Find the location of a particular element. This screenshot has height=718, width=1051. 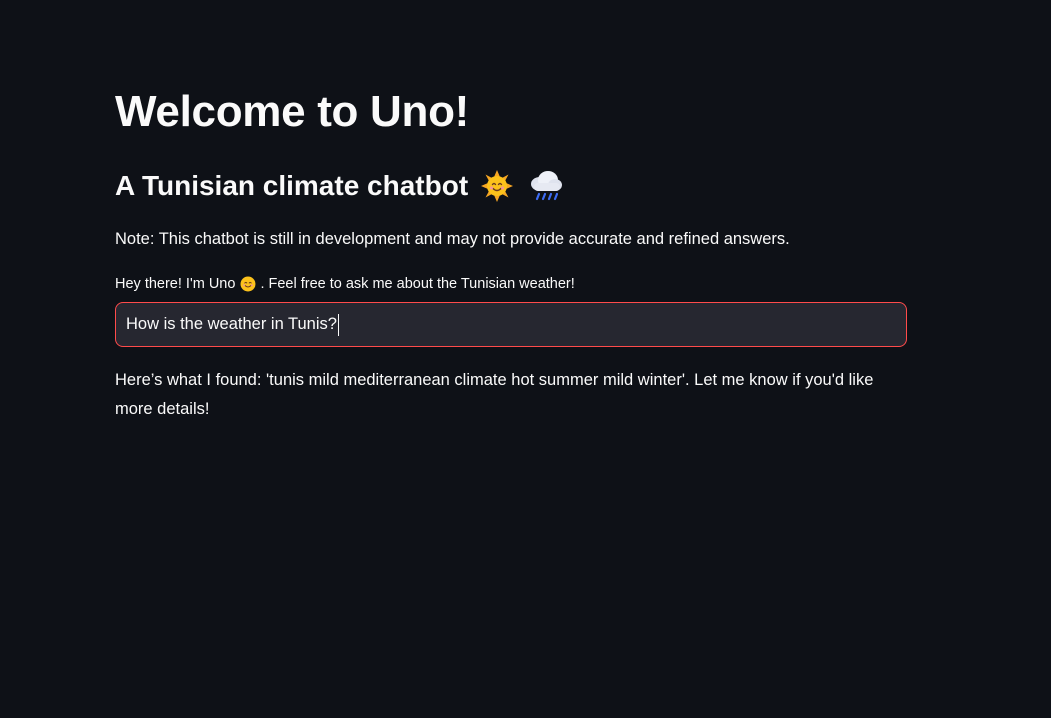

page-subtitle: A Tunisian climate chatbot is located at coordinates (339, 186).